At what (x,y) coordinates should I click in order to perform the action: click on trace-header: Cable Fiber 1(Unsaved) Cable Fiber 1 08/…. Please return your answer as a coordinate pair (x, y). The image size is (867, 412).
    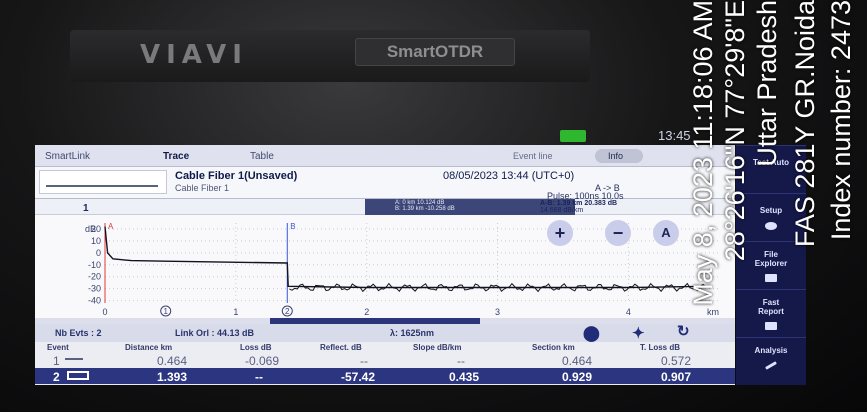
    Looking at the image, I should click on (385, 184).